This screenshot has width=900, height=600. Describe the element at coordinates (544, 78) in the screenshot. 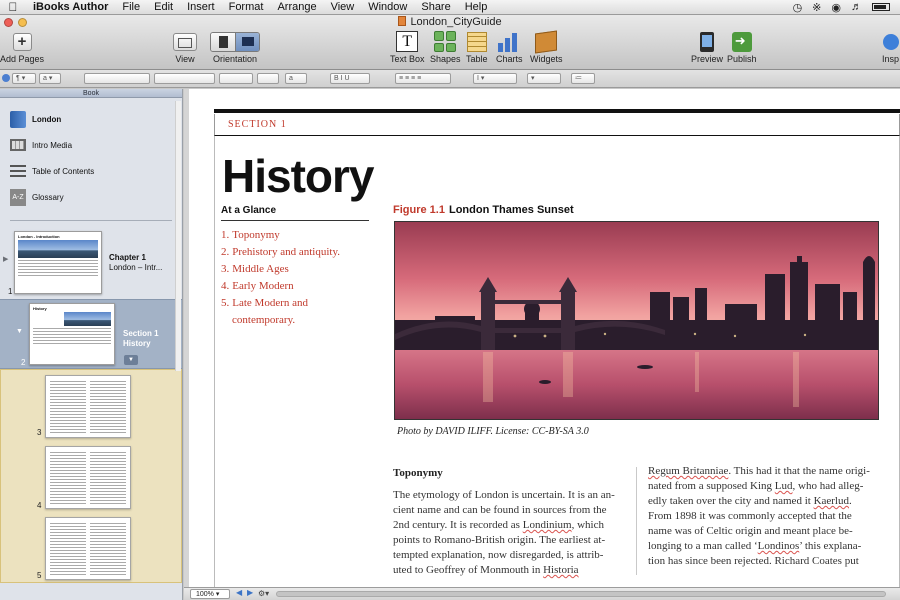

I see `columns-popup: ▾` at that location.